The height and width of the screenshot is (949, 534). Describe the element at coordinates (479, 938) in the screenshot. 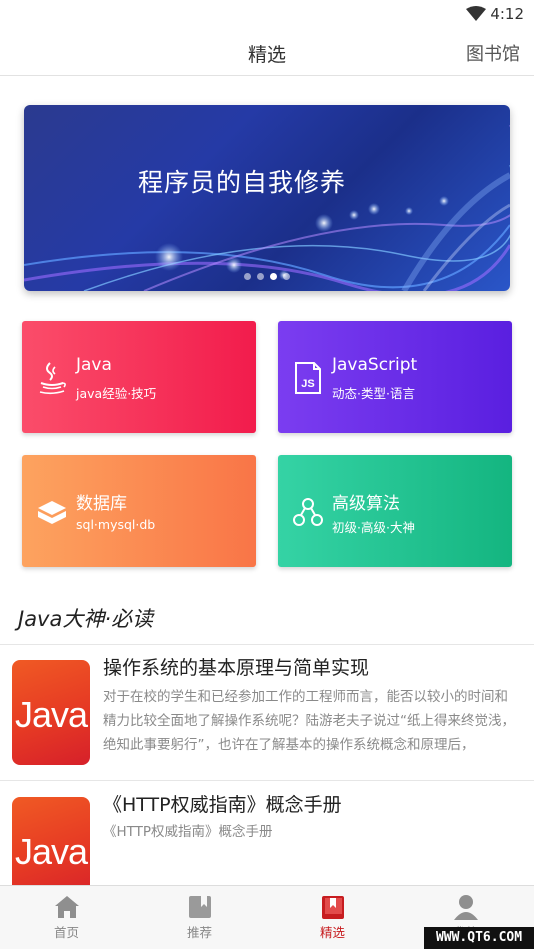

I see `watermark: WWW.QT6.COM` at that location.